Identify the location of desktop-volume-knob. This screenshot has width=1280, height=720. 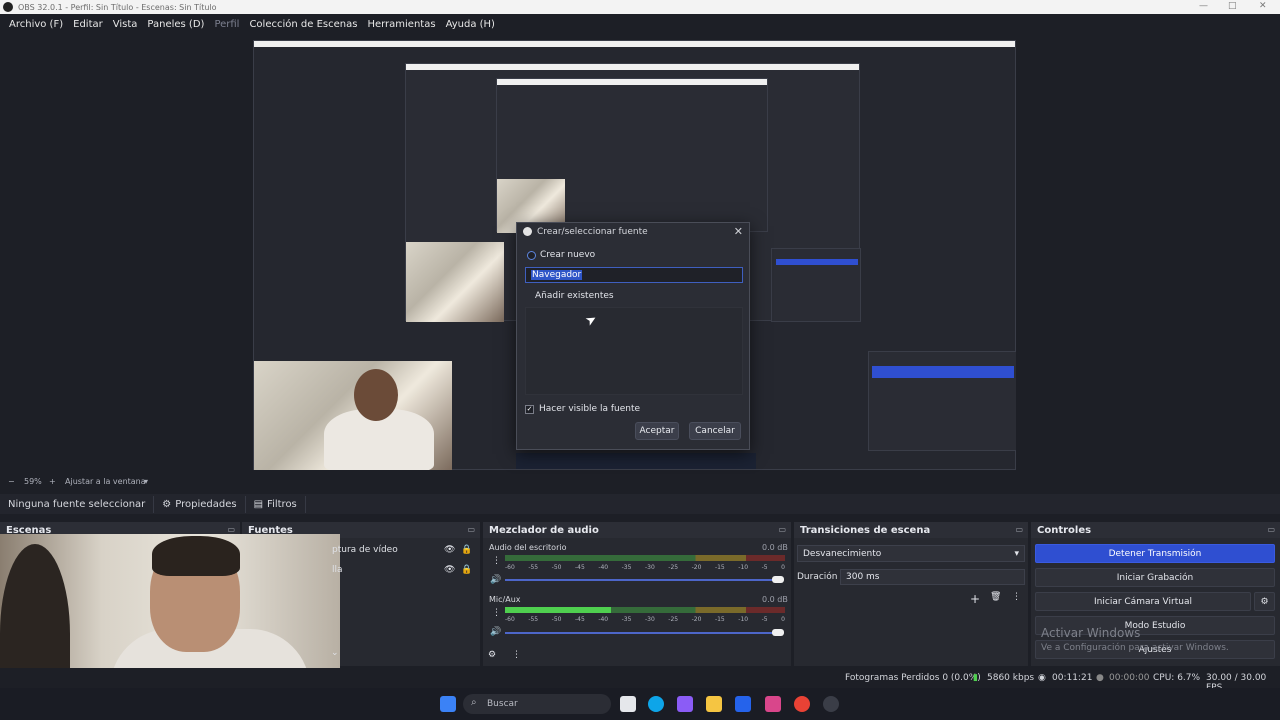
(778, 579).